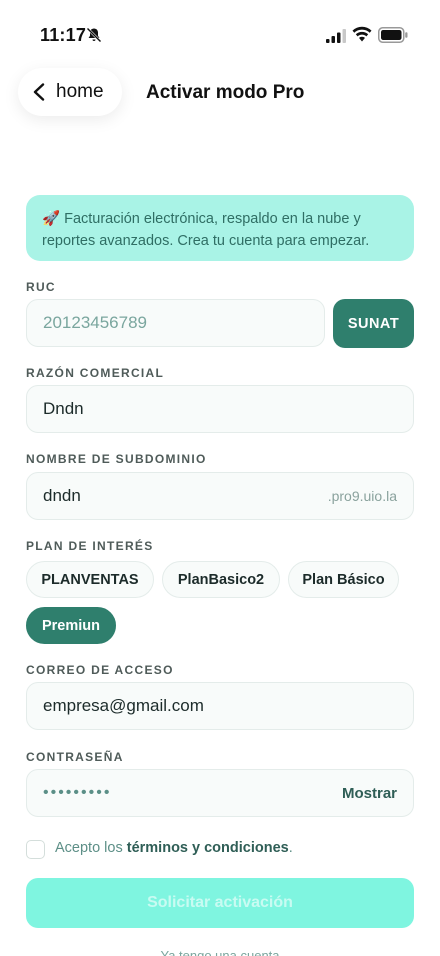 This screenshot has width=440, height=956. Describe the element at coordinates (41, 287) in the screenshot. I see `ruc-label: RUC` at that location.